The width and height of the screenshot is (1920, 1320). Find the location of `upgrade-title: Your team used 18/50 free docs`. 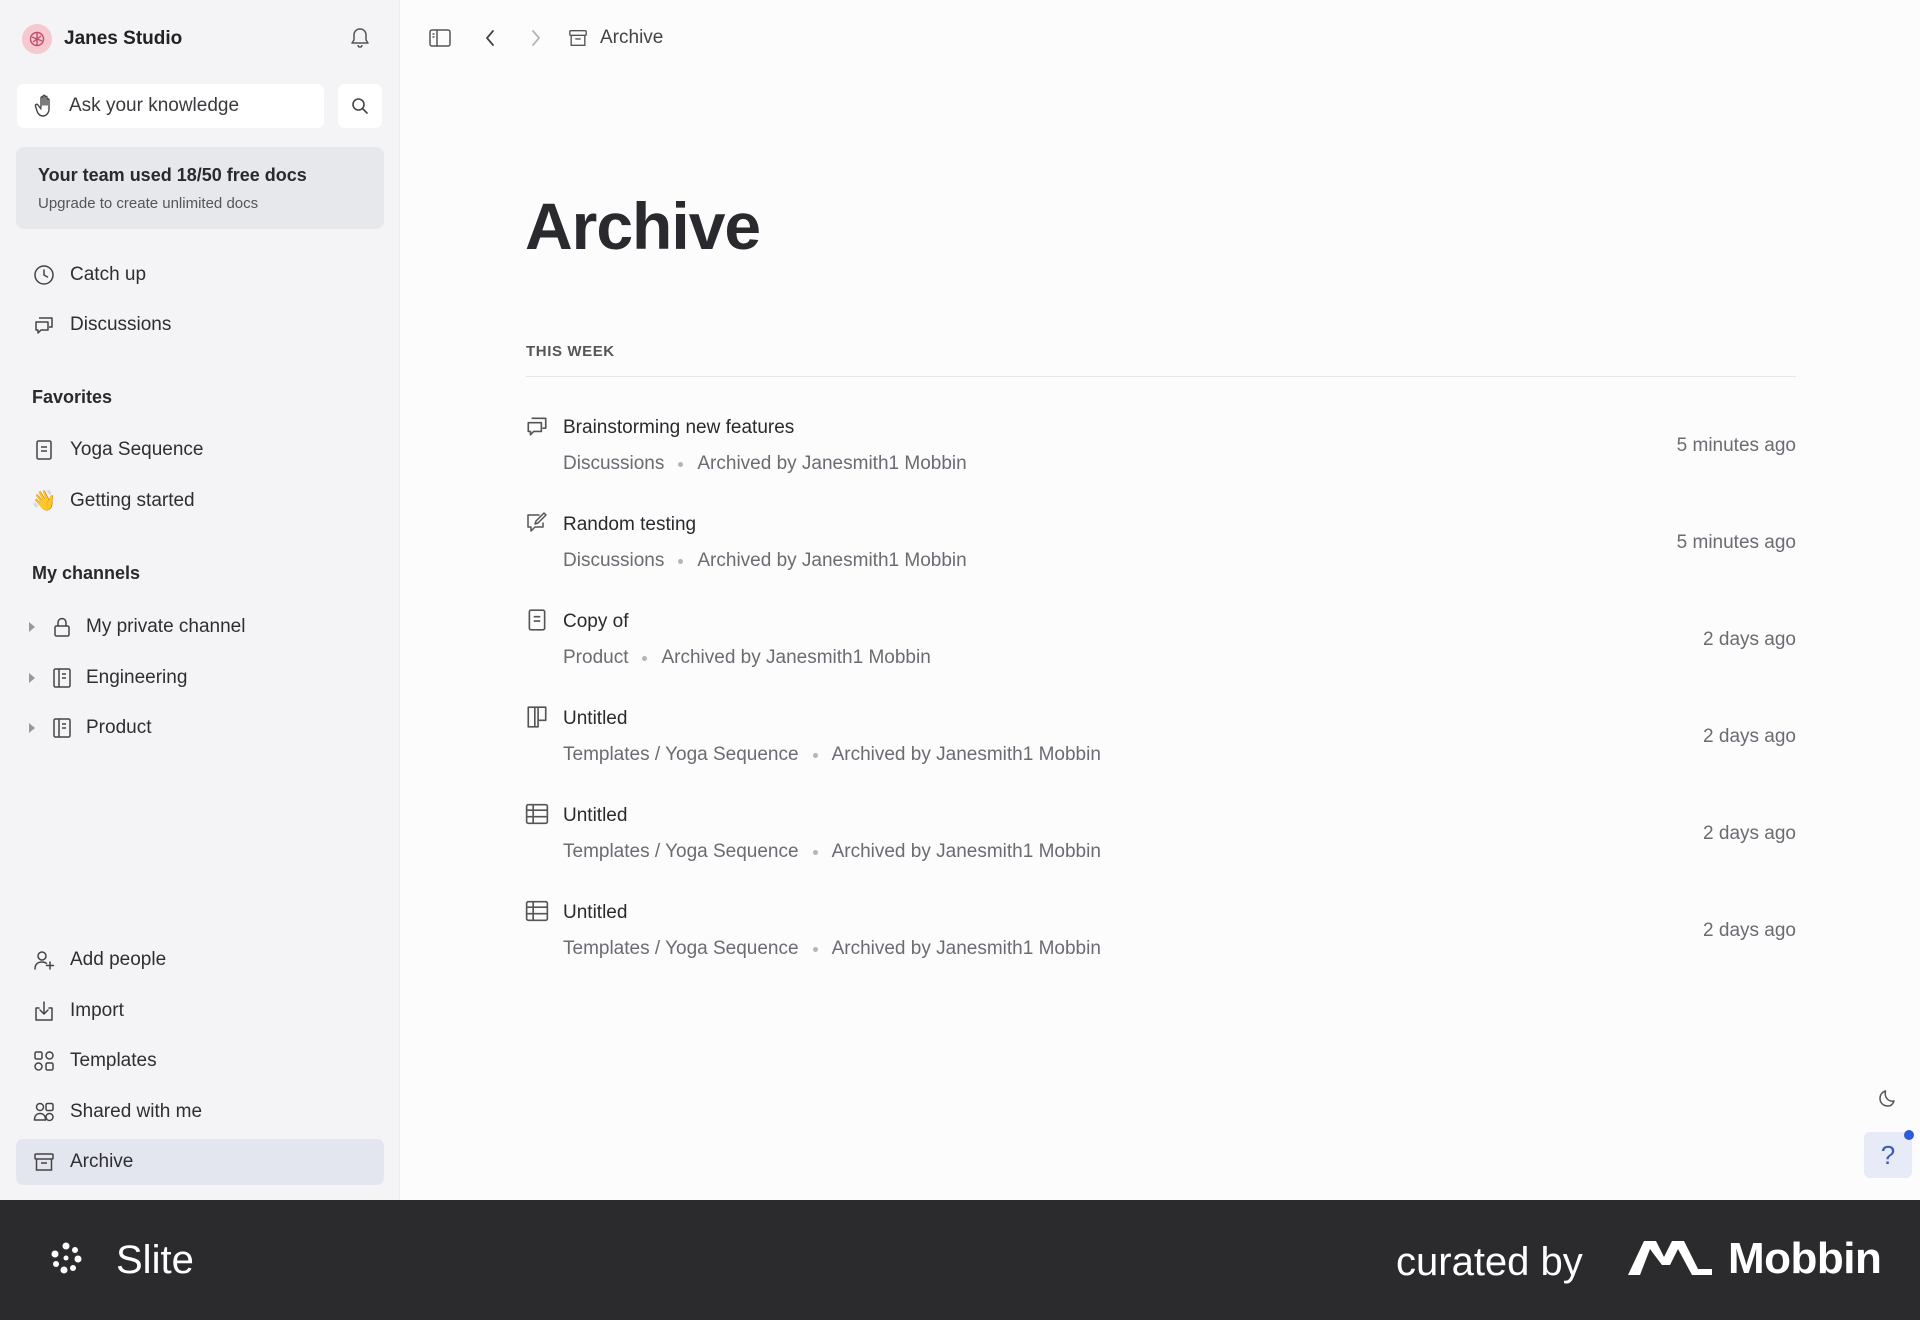

upgrade-title: Your team used 18/50 free docs is located at coordinates (172, 175).